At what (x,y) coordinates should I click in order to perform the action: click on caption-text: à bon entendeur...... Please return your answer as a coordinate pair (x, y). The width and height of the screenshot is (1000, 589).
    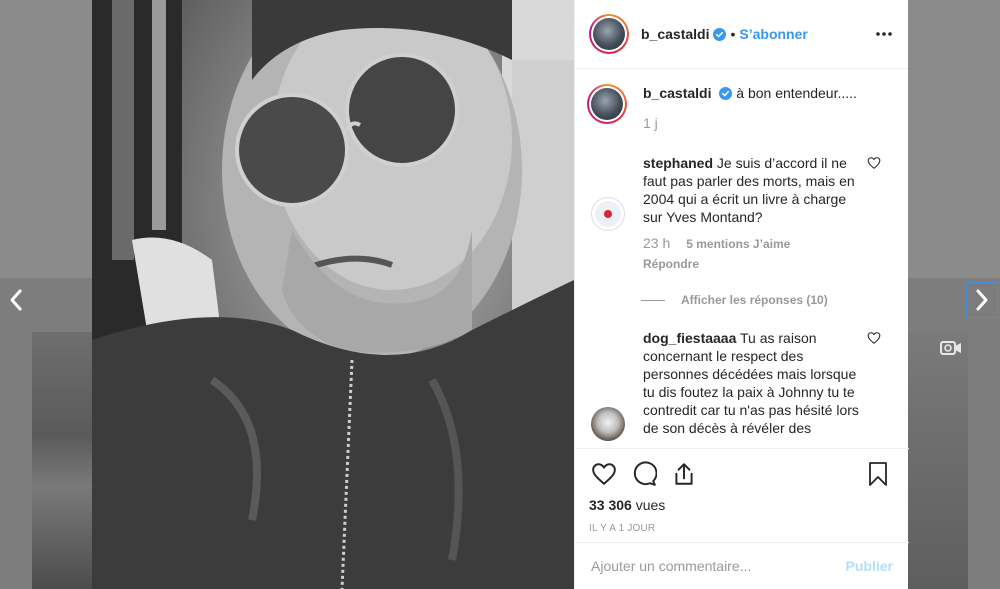
    Looking at the image, I should click on (796, 93).